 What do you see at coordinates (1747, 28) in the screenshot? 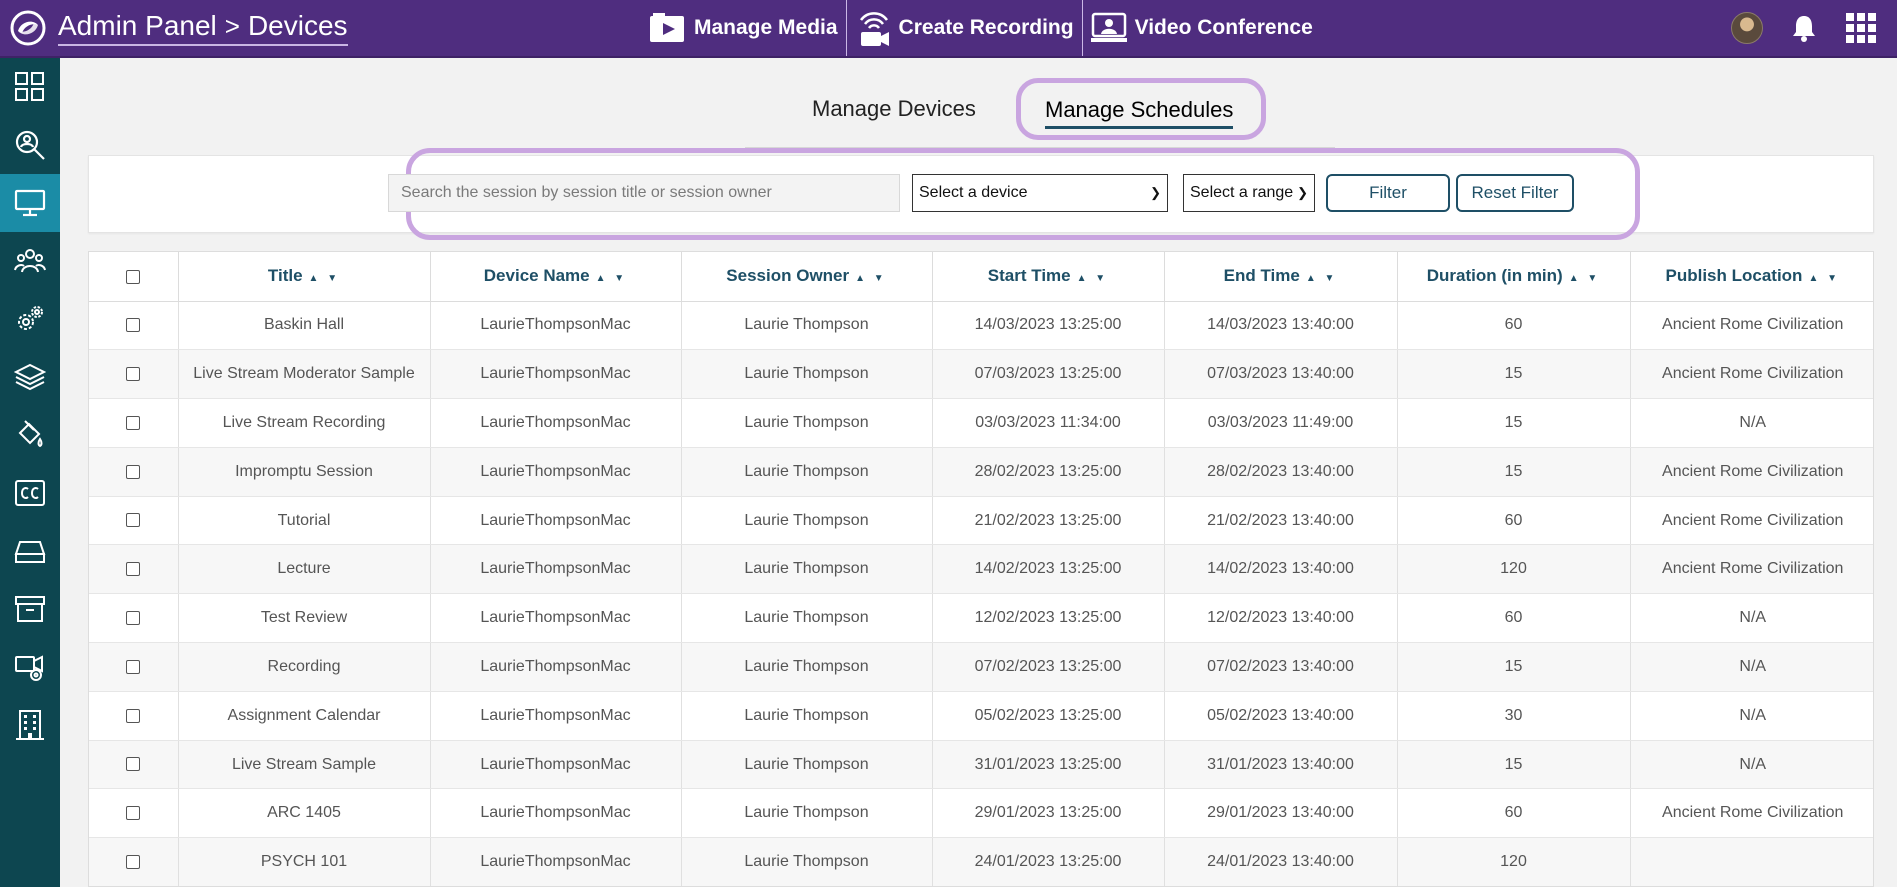
I see `user-avatar` at bounding box center [1747, 28].